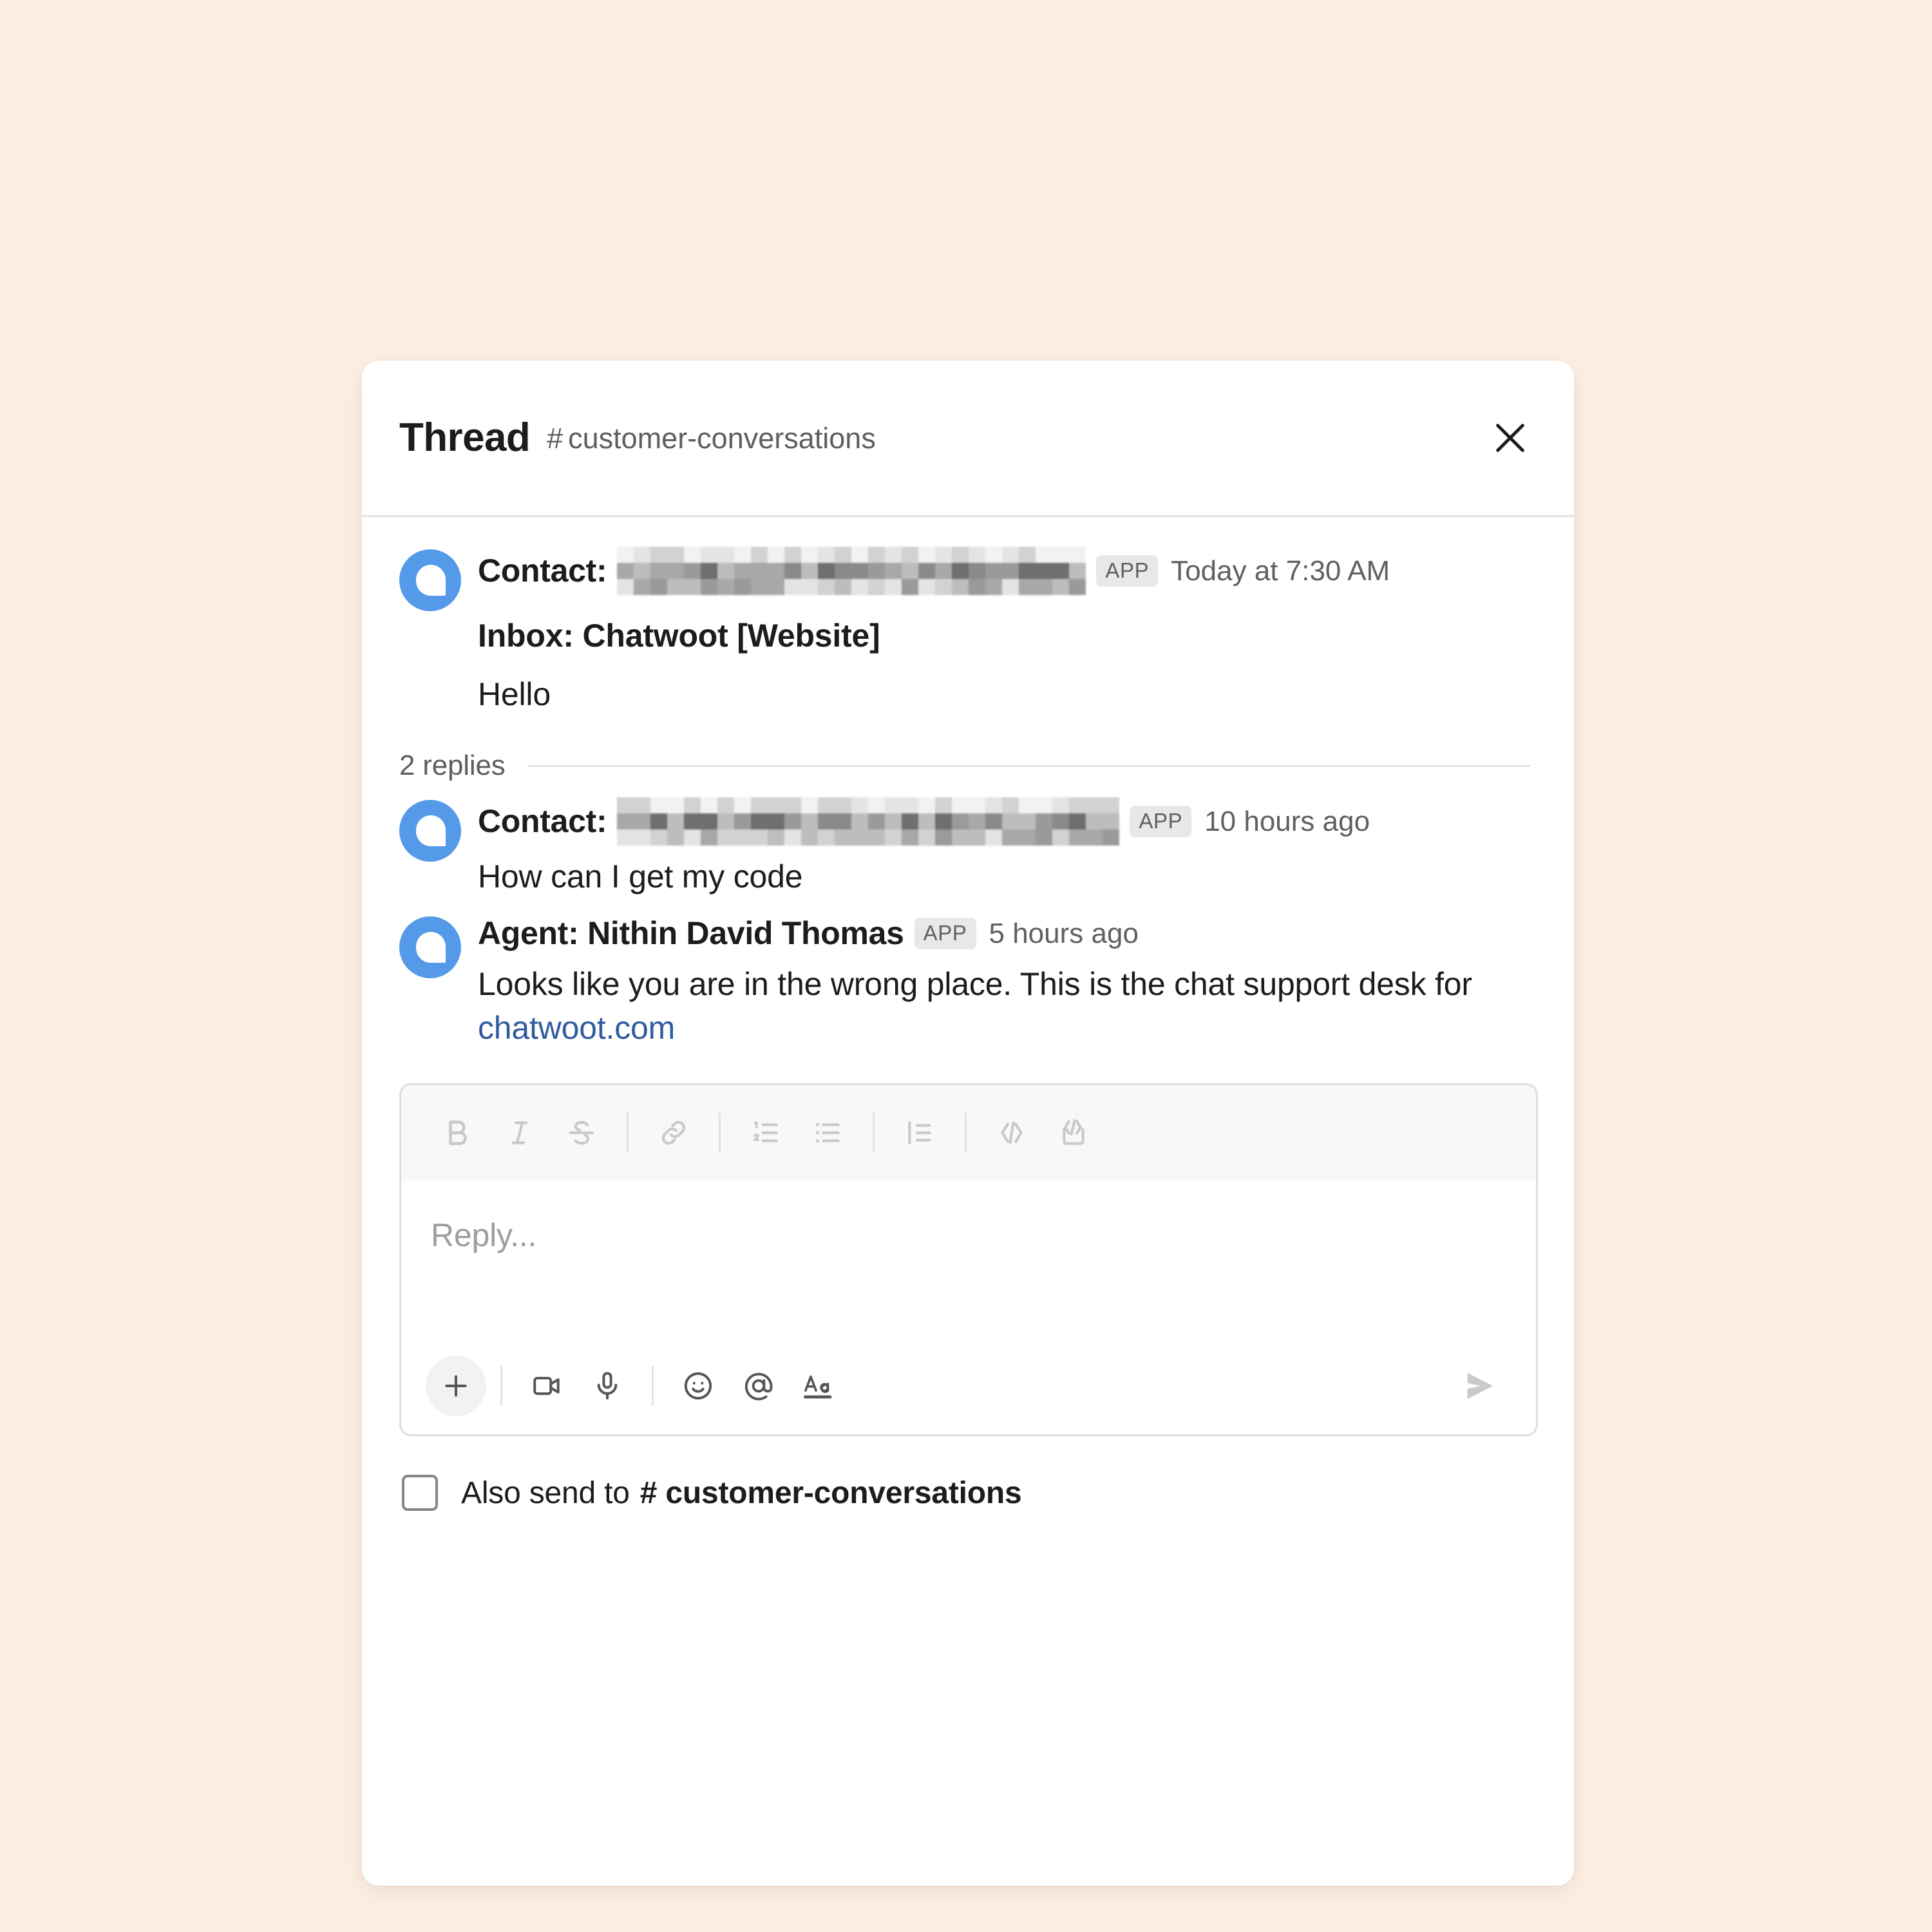 Image resolution: width=1932 pixels, height=1932 pixels. I want to click on code-block-button, so click(1073, 1133).